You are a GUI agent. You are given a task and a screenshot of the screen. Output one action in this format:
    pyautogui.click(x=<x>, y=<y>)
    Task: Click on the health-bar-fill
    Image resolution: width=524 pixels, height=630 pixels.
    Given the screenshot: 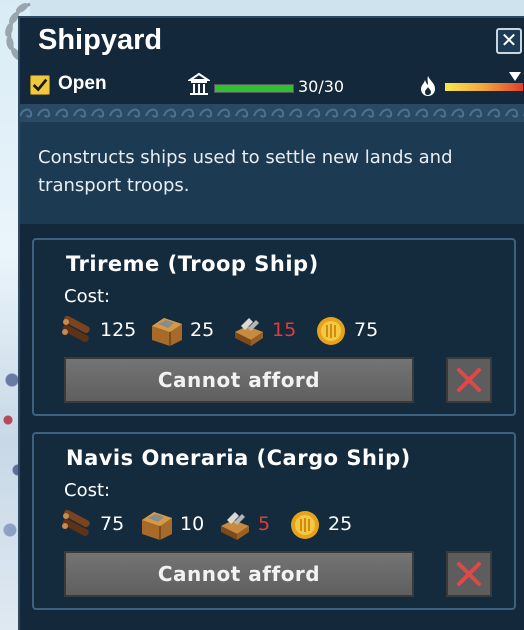 What is the action you would take?
    pyautogui.click(x=254, y=88)
    